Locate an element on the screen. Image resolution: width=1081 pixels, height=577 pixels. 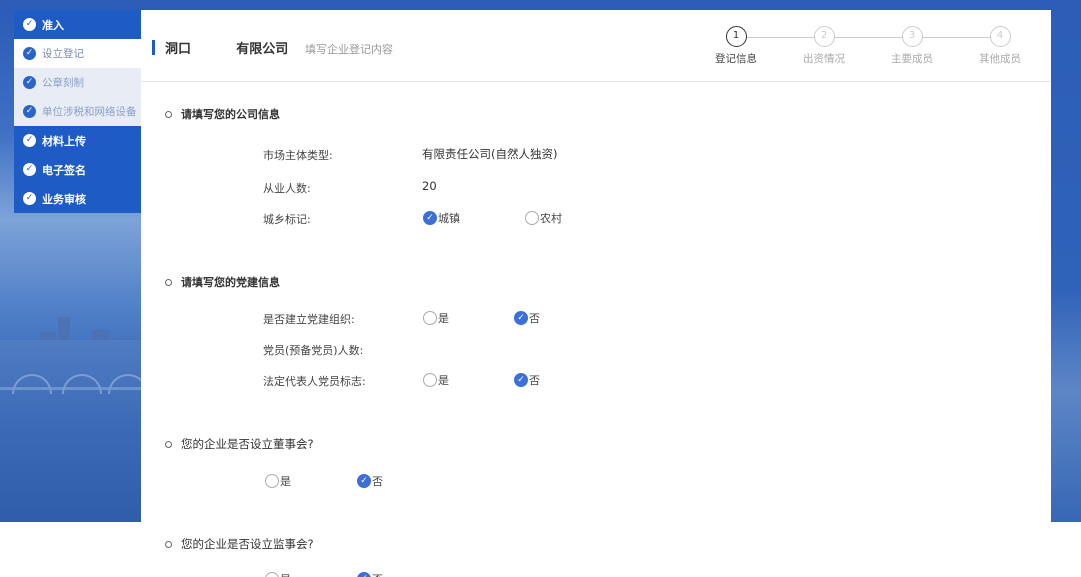
radio-label: 城镇 is located at coordinates (449, 218).